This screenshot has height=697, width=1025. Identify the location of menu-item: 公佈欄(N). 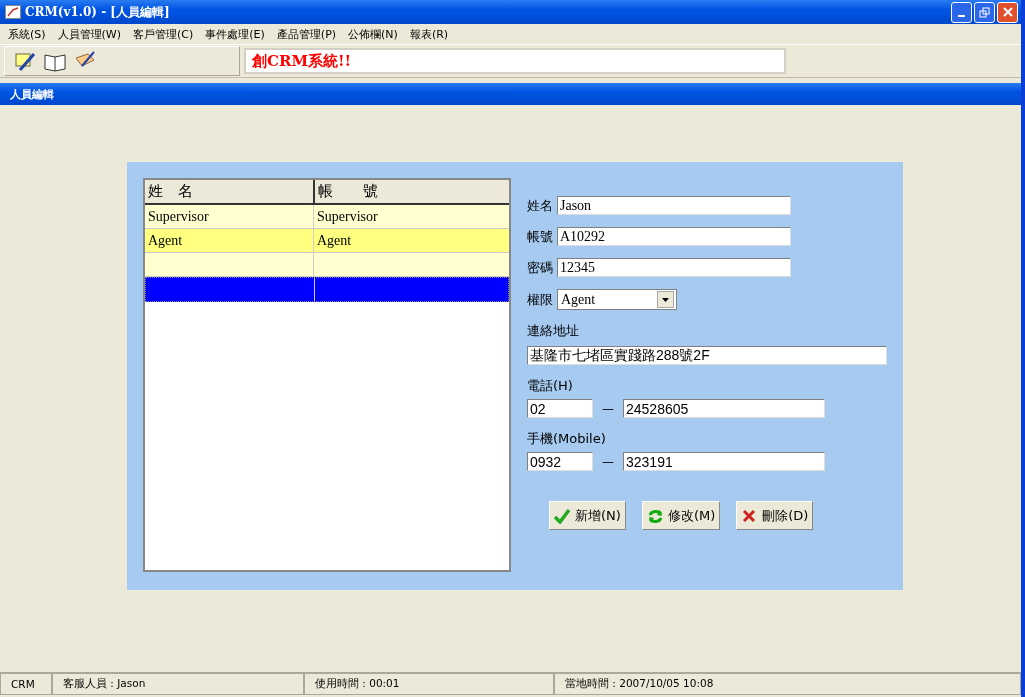
(373, 34).